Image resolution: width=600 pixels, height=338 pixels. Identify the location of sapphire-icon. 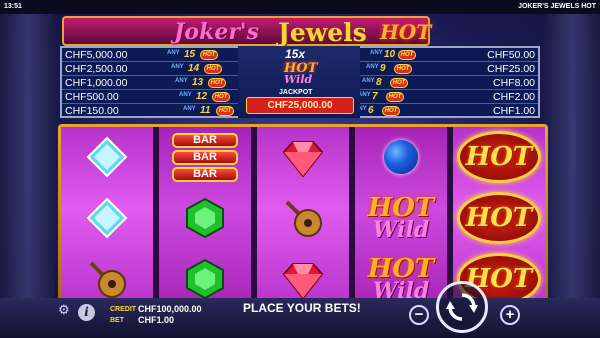
(401, 157).